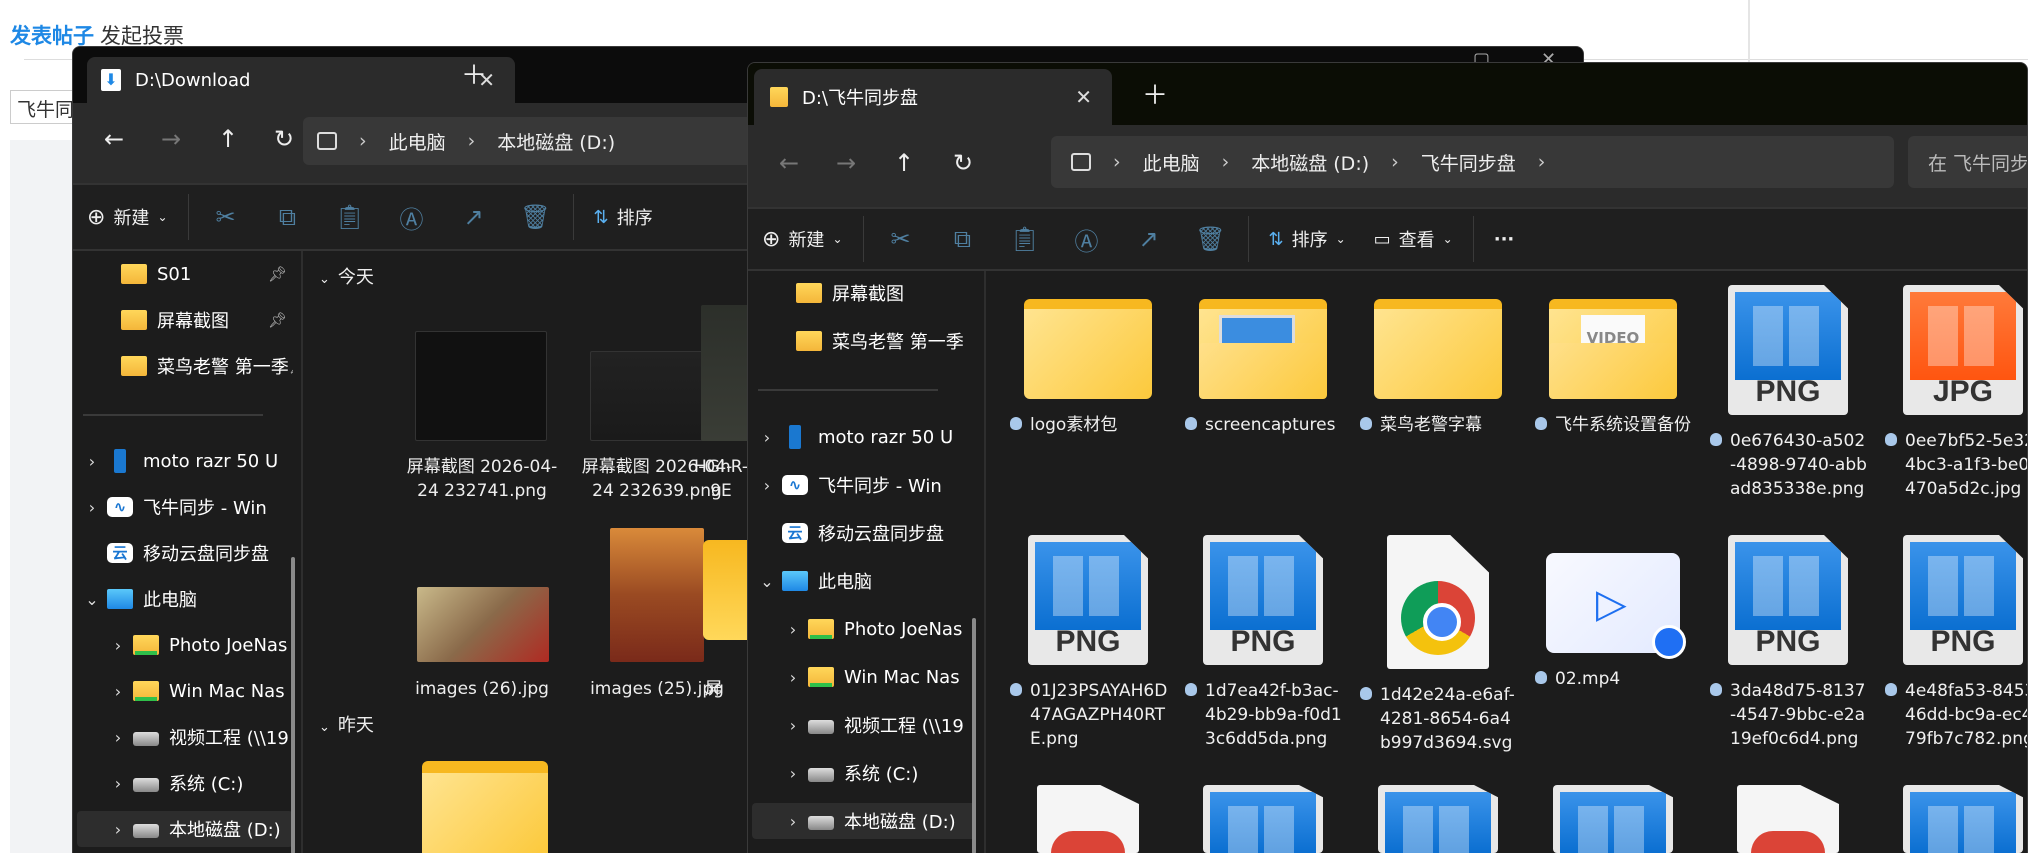 The width and height of the screenshot is (2028, 853). I want to click on sidebar-item: 屏幕截图, so click(864, 293).